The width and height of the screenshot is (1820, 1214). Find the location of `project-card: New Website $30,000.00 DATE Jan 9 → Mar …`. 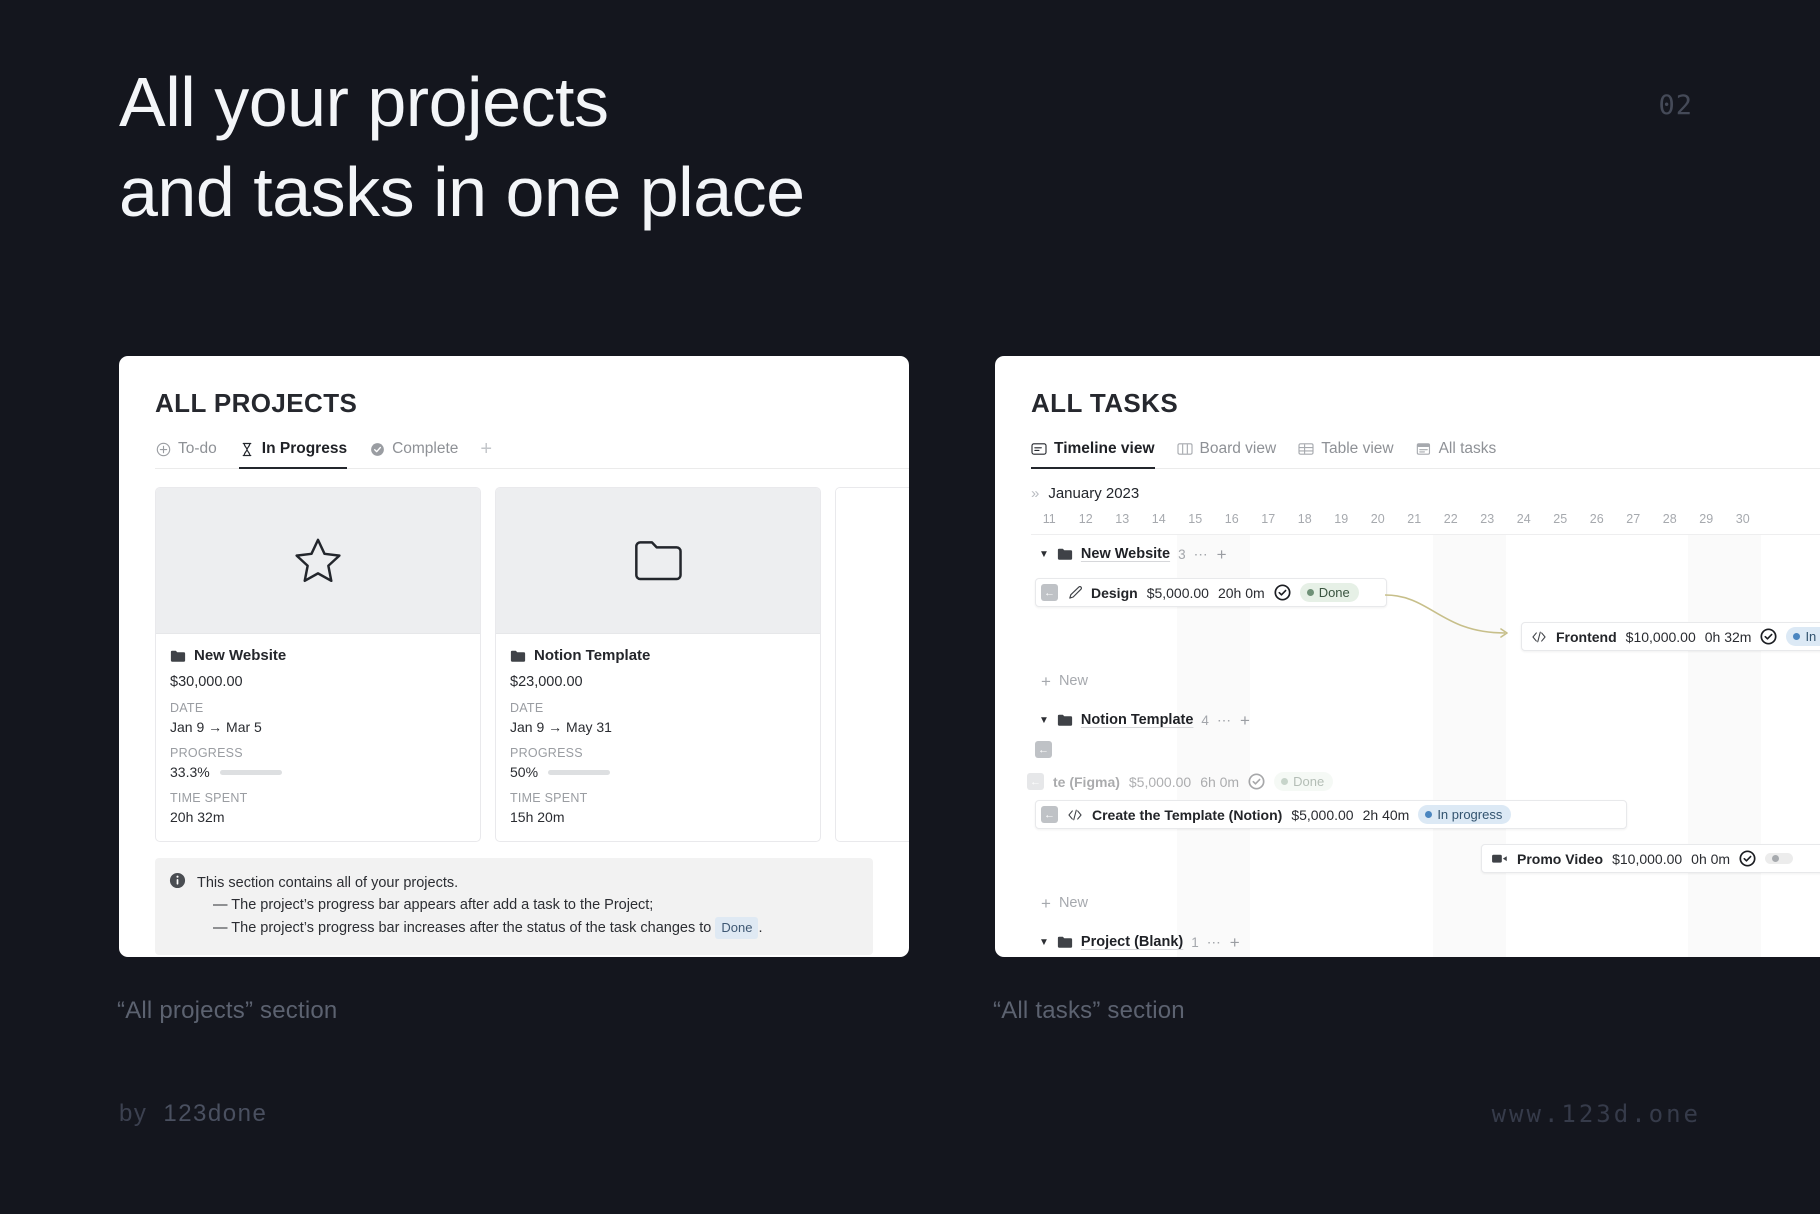

project-card: New Website $30,000.00 DATE Jan 9 → Mar … is located at coordinates (318, 664).